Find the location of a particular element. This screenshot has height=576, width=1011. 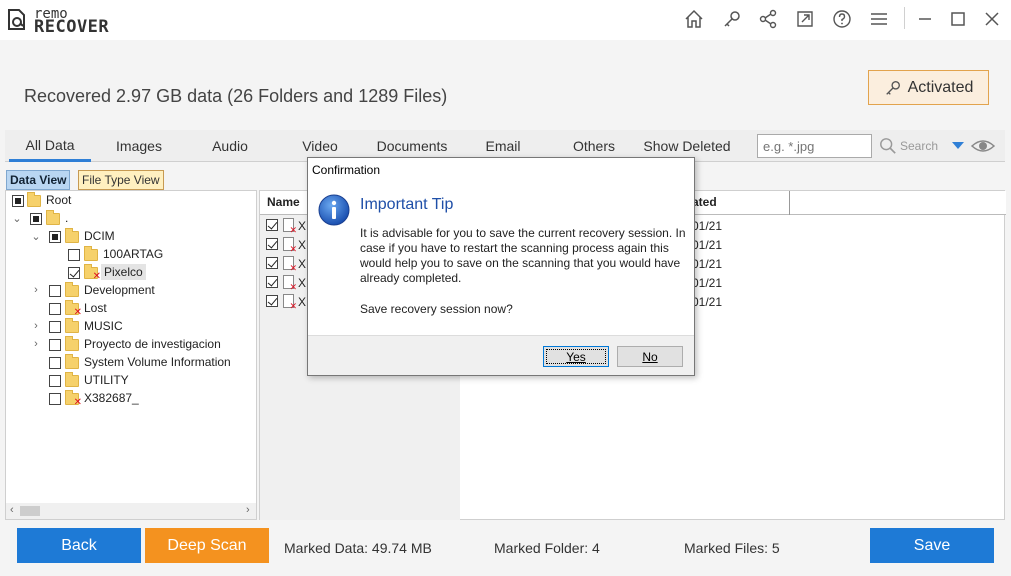

tab-images: Images is located at coordinates (139, 146).